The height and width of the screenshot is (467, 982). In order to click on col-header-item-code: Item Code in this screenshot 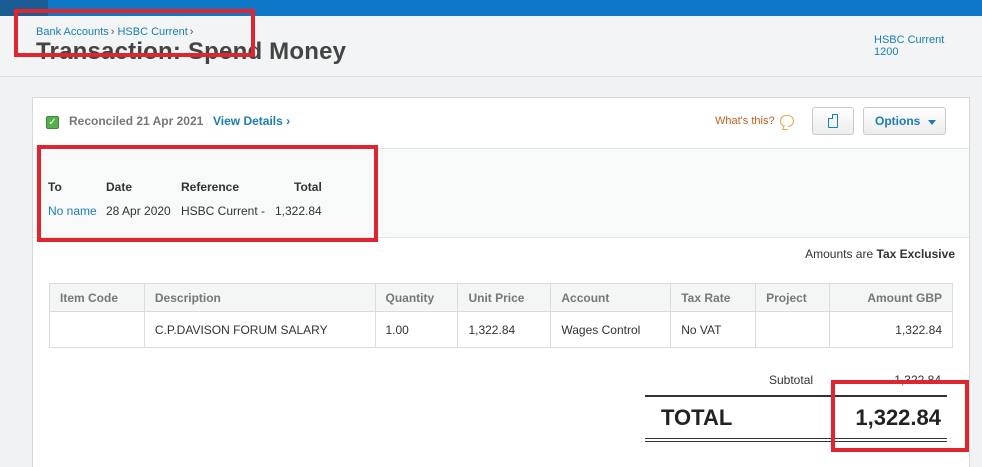, I will do `click(97, 297)`.